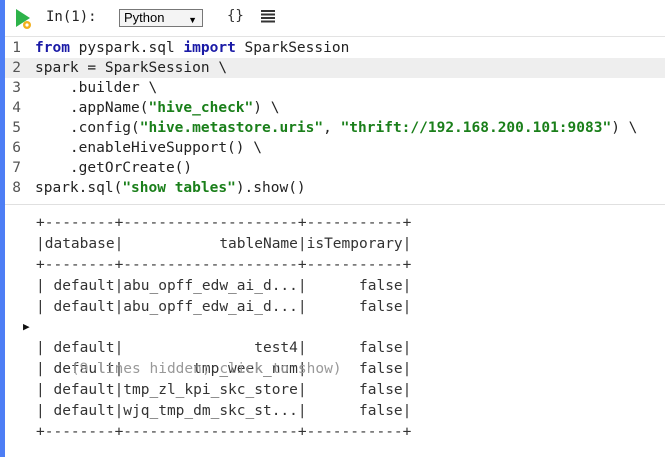 The height and width of the screenshot is (457, 665). I want to click on code-token: ,, so click(332, 128).